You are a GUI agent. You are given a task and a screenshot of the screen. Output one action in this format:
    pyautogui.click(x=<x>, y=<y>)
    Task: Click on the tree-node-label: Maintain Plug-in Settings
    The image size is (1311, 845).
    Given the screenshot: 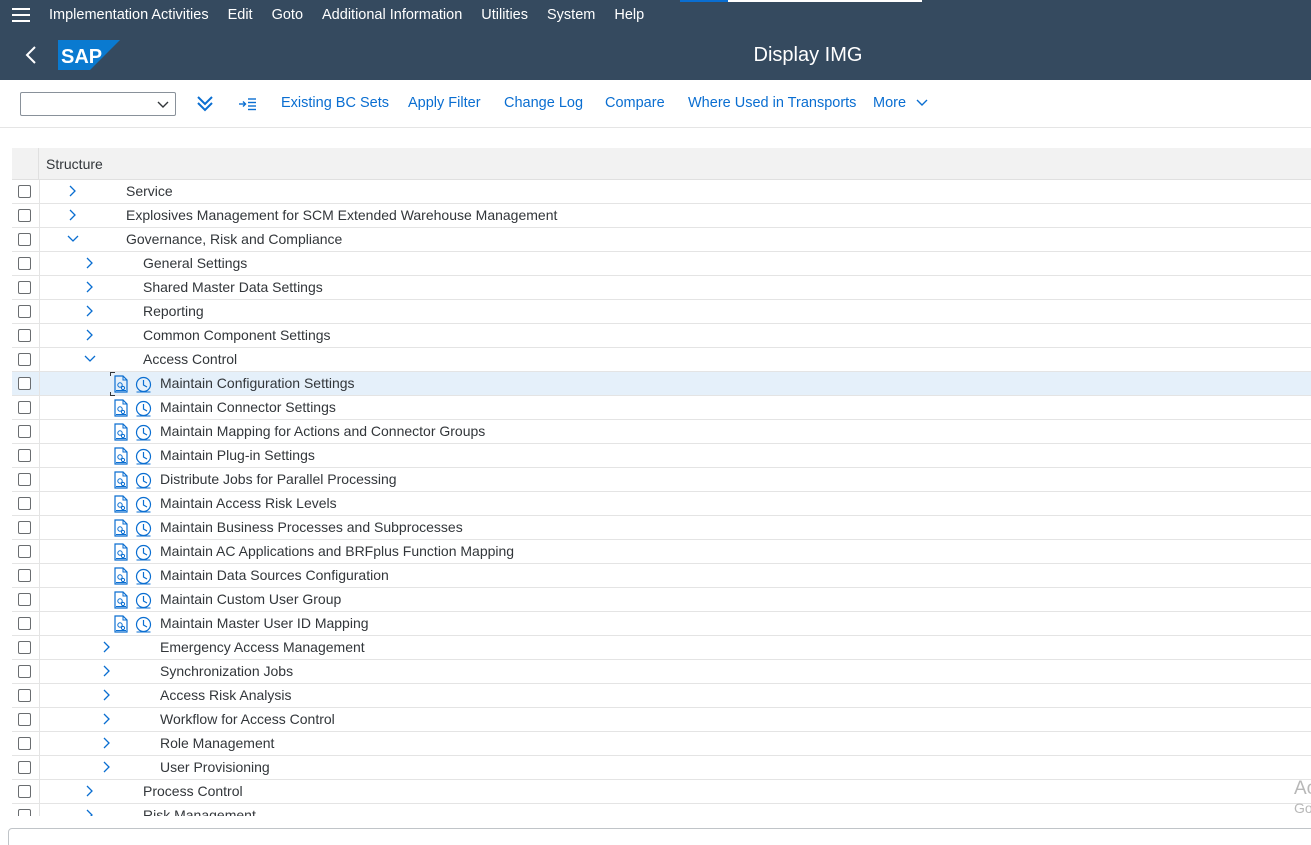 What is the action you would take?
    pyautogui.click(x=237, y=455)
    